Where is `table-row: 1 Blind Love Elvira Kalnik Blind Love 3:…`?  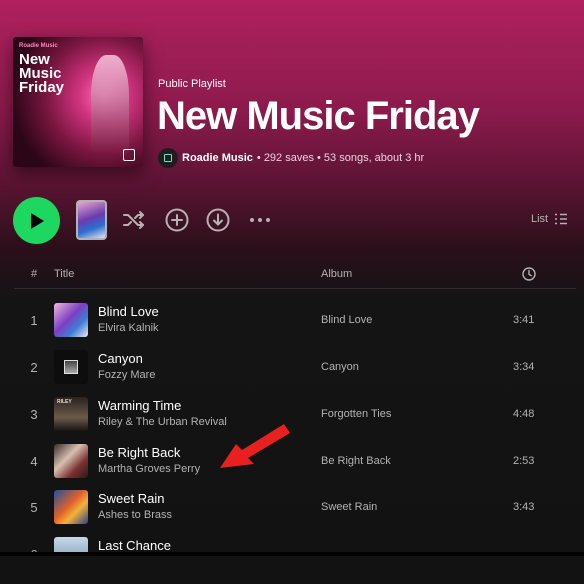
table-row: 1 Blind Love Elvira Kalnik Blind Love 3:… is located at coordinates (292, 321).